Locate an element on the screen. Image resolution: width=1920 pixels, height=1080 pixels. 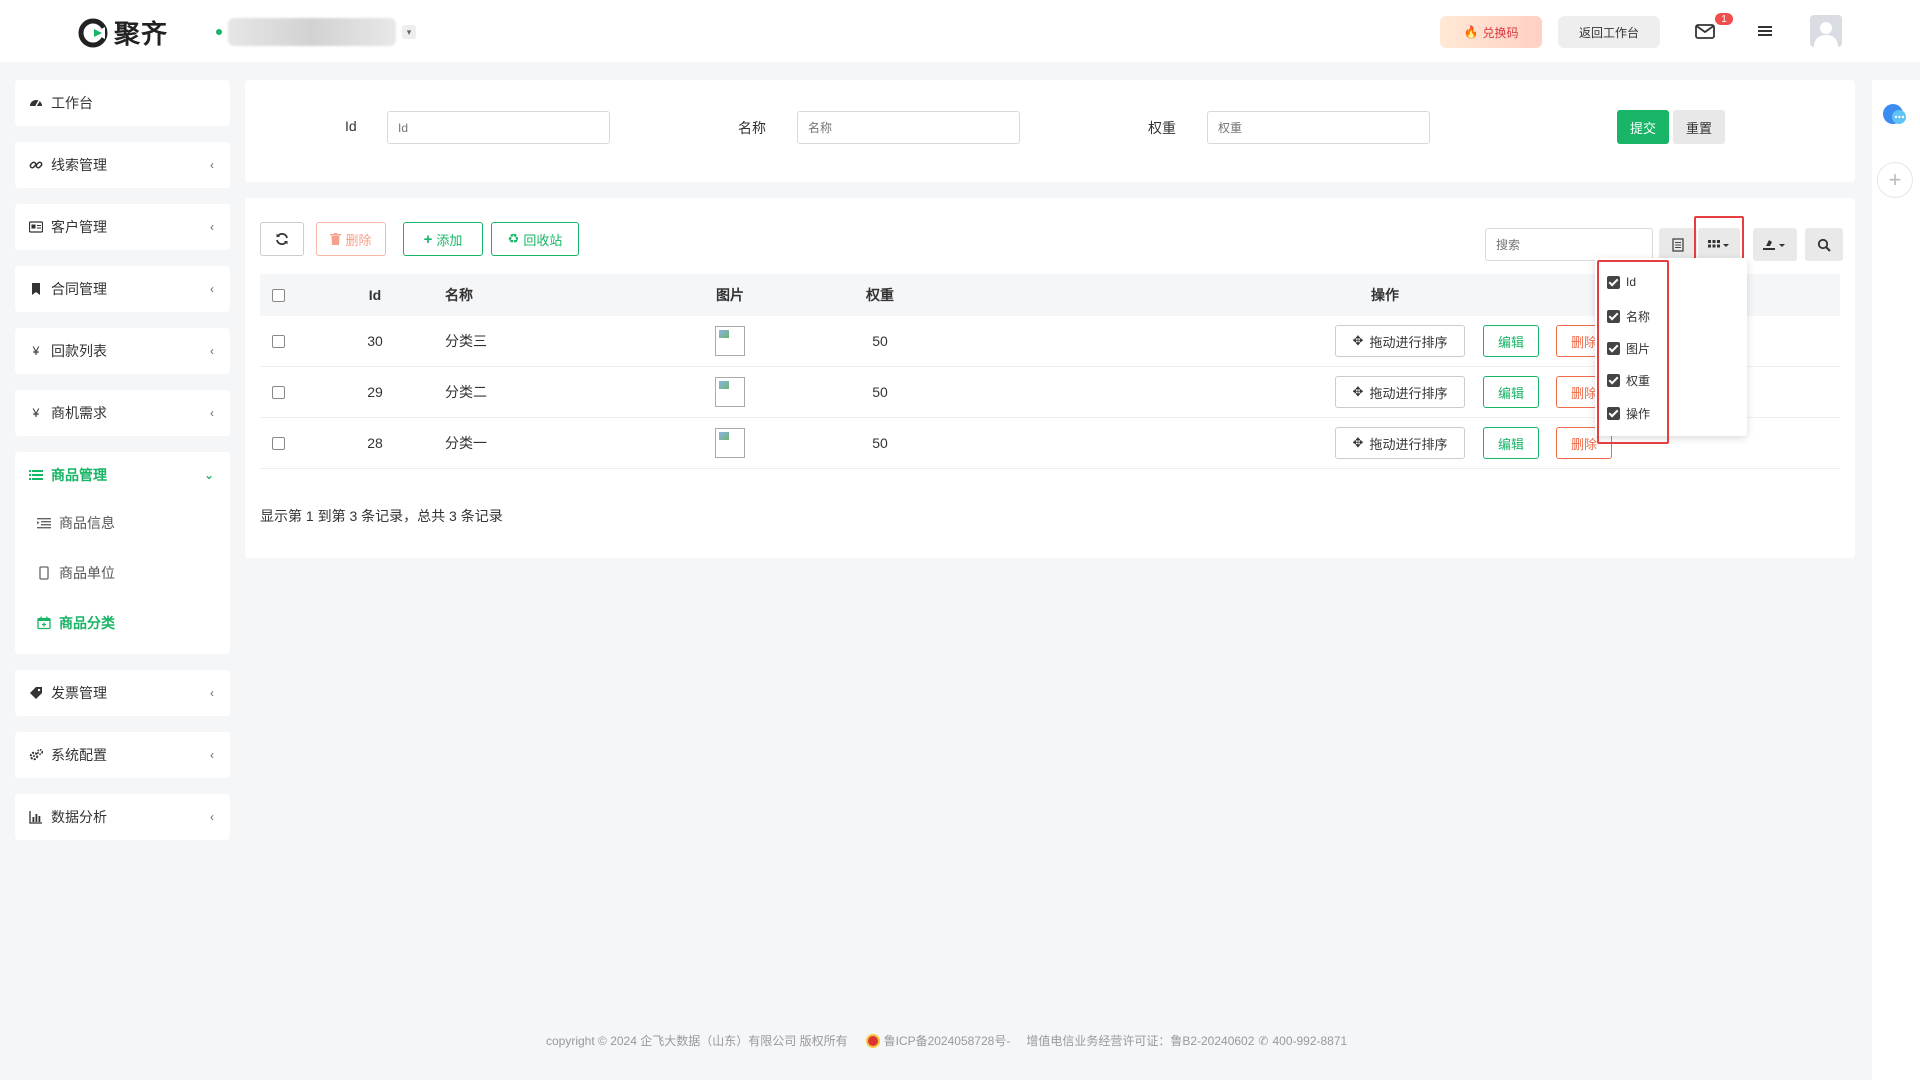
refresh-button is located at coordinates (282, 239).